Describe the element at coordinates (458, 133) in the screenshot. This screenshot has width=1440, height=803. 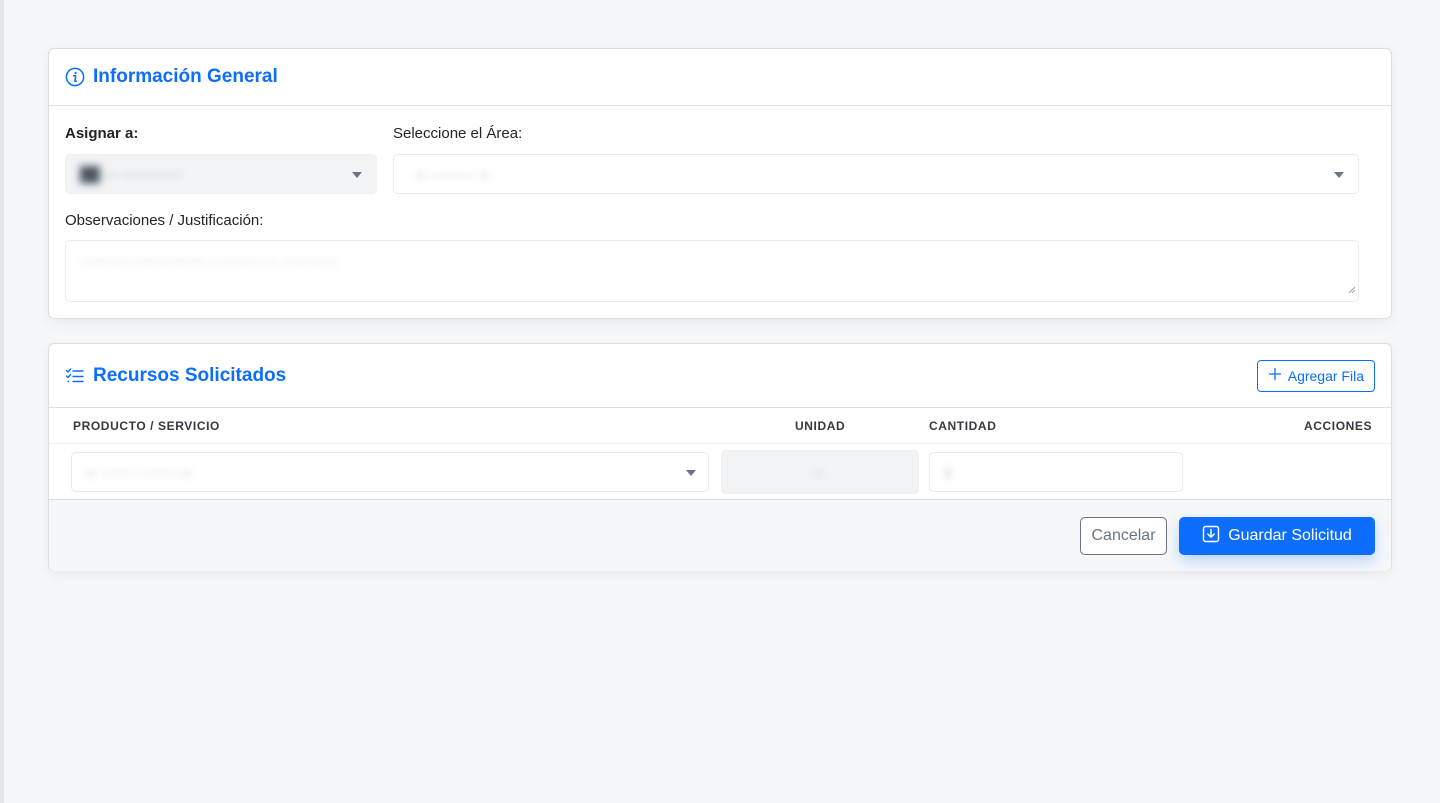
I see `area-label: Seleccione el Área:` at that location.